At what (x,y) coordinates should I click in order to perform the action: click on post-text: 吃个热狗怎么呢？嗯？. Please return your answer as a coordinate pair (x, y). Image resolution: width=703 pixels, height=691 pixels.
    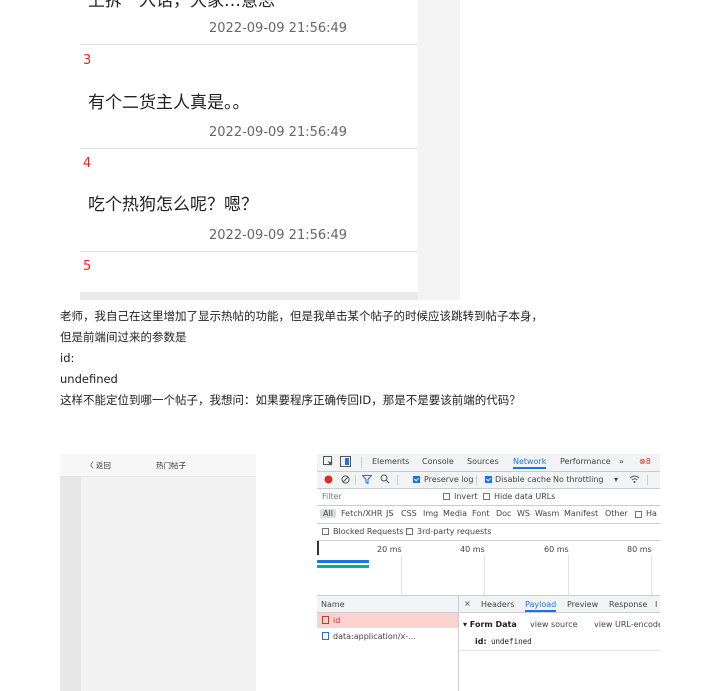
    Looking at the image, I should click on (173, 202).